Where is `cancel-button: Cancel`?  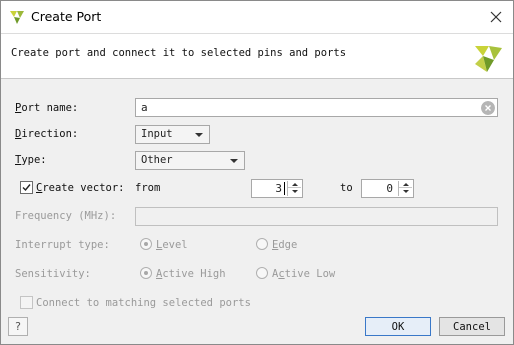
cancel-button: Cancel is located at coordinates (472, 326).